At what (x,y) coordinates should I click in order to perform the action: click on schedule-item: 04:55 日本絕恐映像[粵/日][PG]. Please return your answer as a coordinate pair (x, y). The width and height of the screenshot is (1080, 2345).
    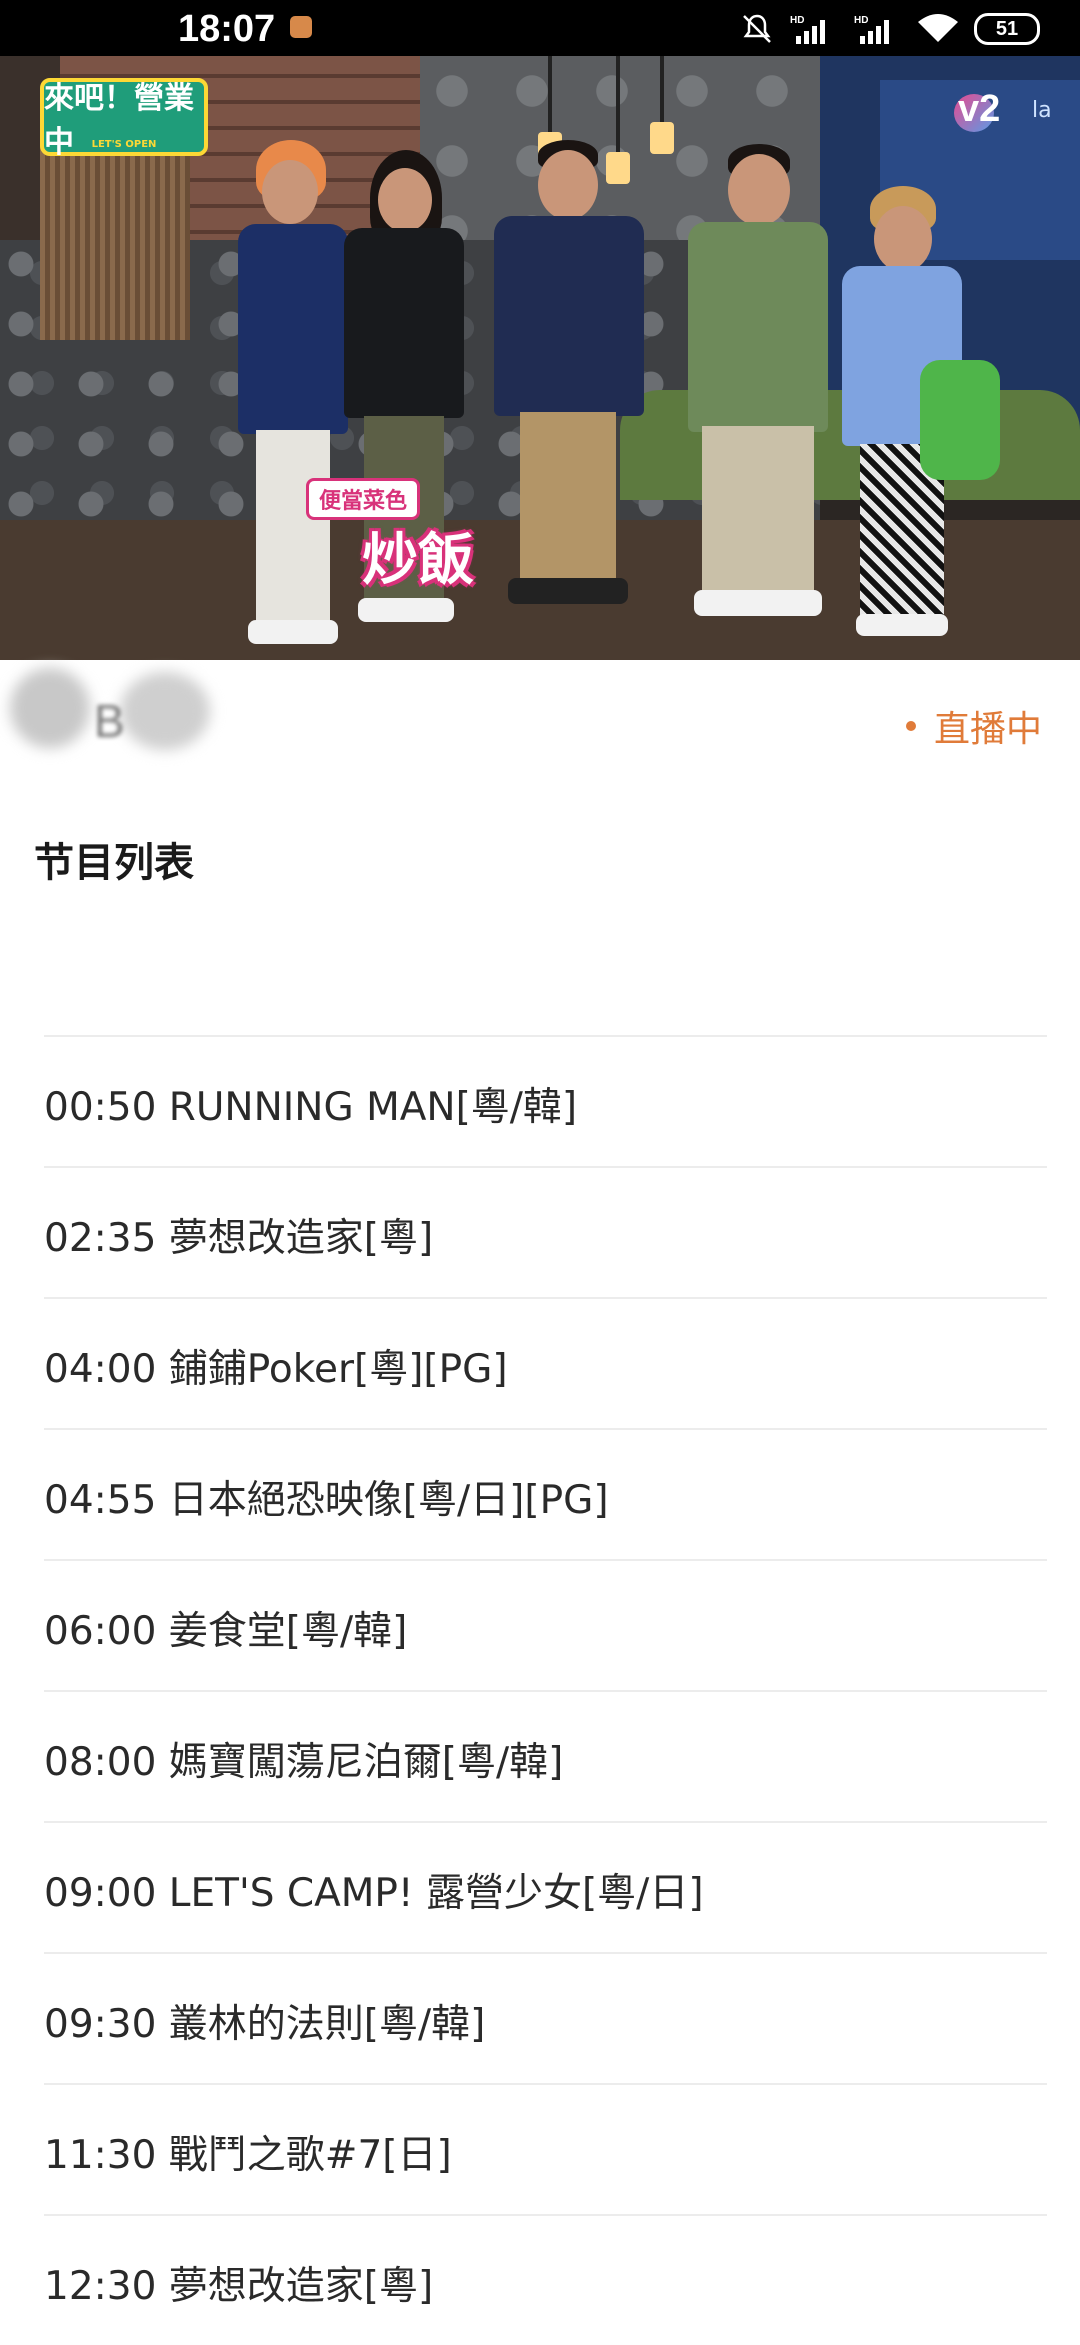
    Looking at the image, I should click on (545, 1493).